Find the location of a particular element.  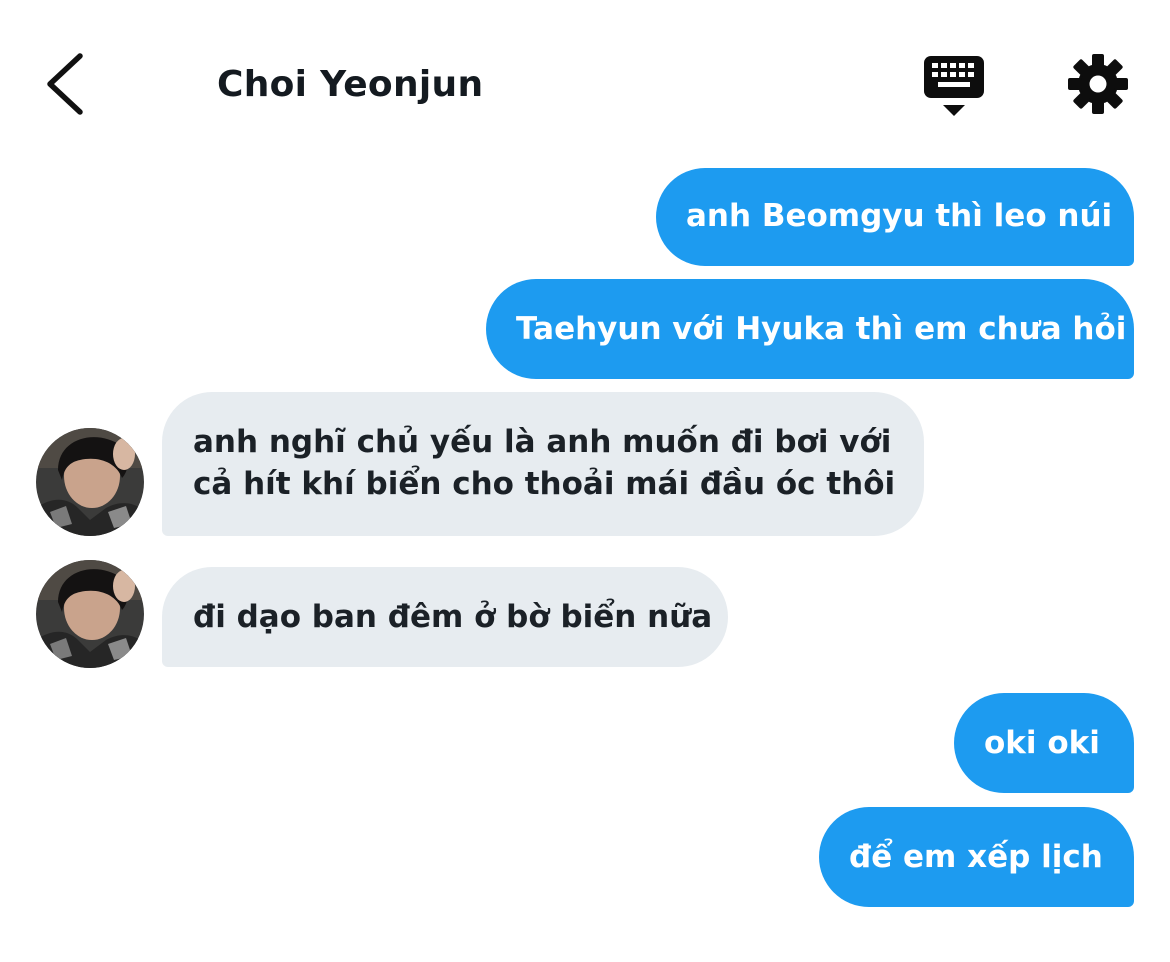

message-text: oki oki is located at coordinates (1042, 743).